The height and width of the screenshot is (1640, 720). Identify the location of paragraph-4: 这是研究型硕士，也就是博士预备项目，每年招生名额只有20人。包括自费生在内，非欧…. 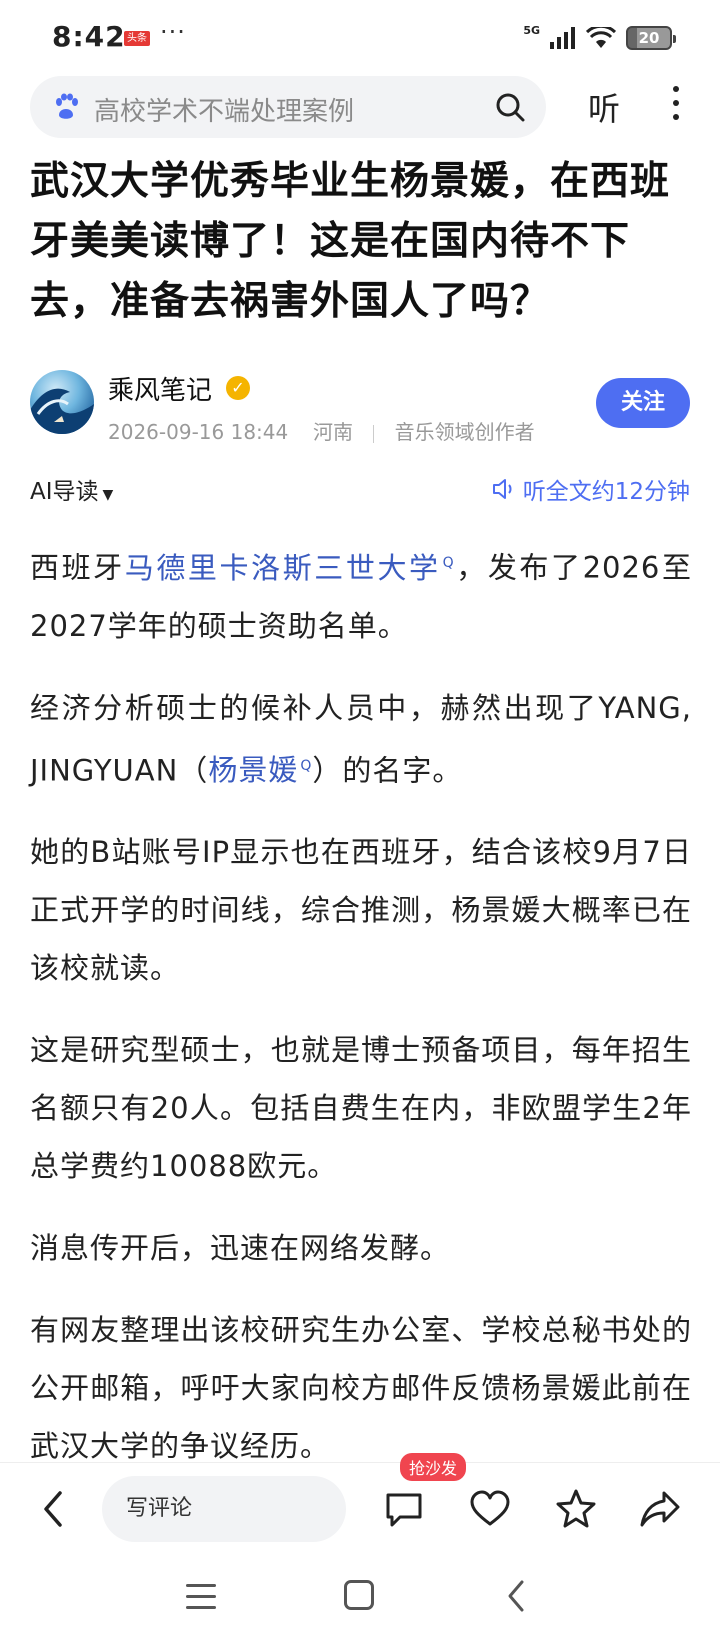
(361, 1108).